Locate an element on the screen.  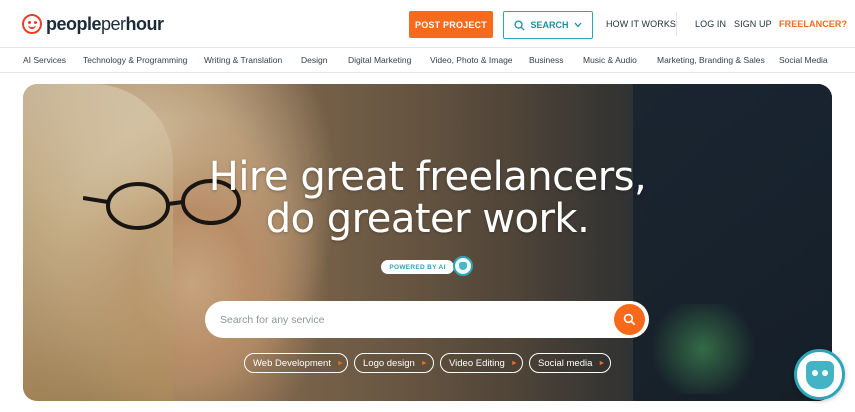
category-design: Design is located at coordinates (314, 60).